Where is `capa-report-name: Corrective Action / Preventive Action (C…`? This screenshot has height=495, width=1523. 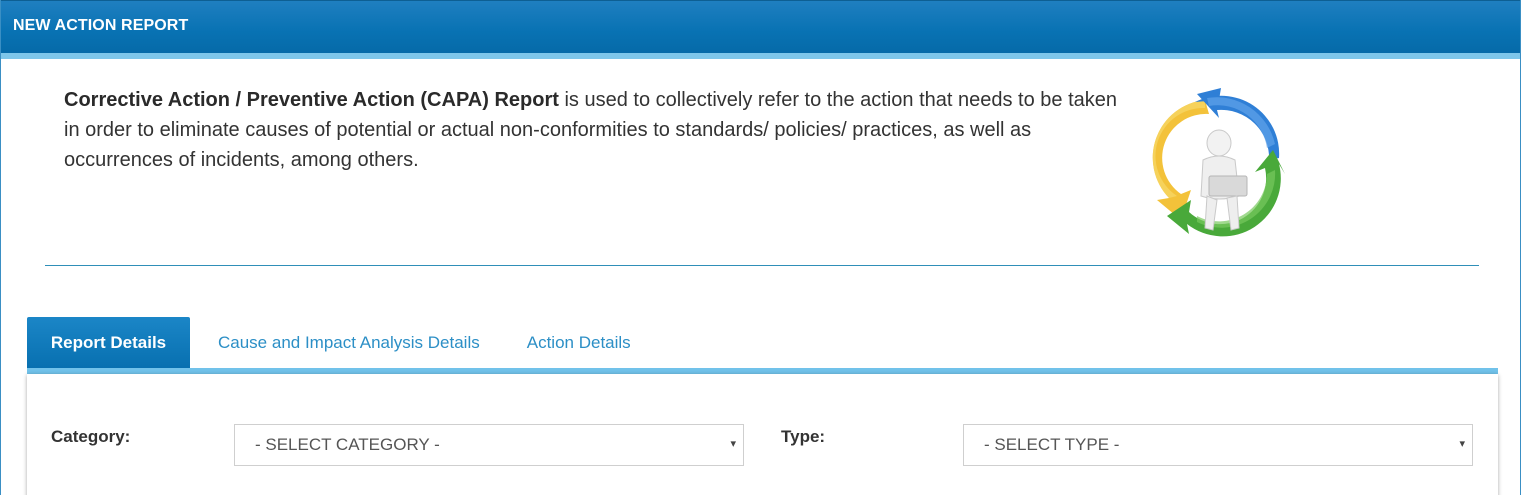
capa-report-name: Corrective Action / Preventive Action (C… is located at coordinates (311, 100).